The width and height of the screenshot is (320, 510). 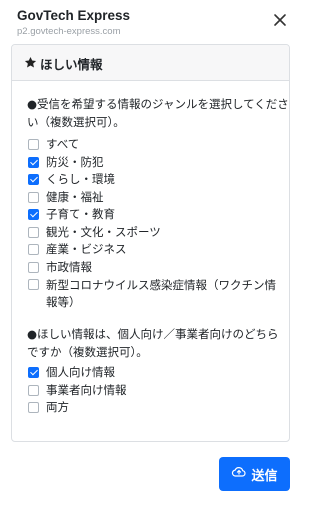 What do you see at coordinates (152, 408) in the screenshot?
I see `option-both: 両方` at bounding box center [152, 408].